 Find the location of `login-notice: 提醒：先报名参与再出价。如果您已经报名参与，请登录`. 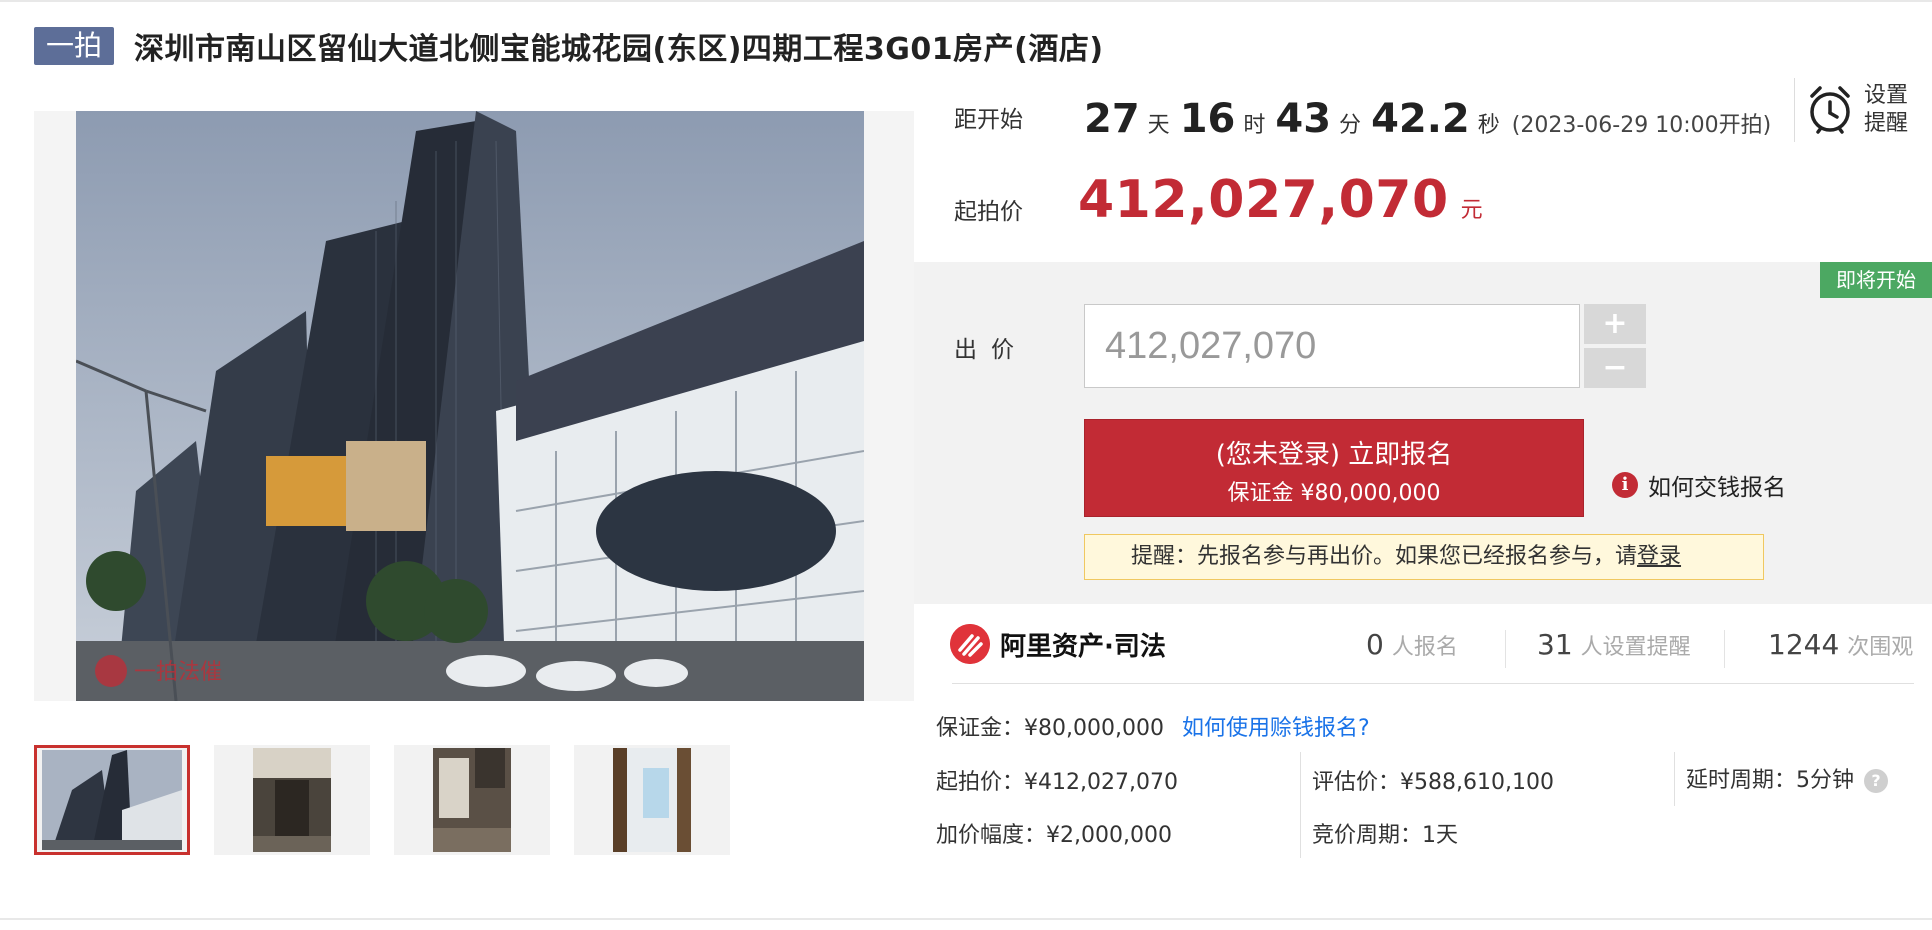

login-notice: 提醒：先报名参与再出价。如果您已经报名参与，请登录 is located at coordinates (1424, 557).